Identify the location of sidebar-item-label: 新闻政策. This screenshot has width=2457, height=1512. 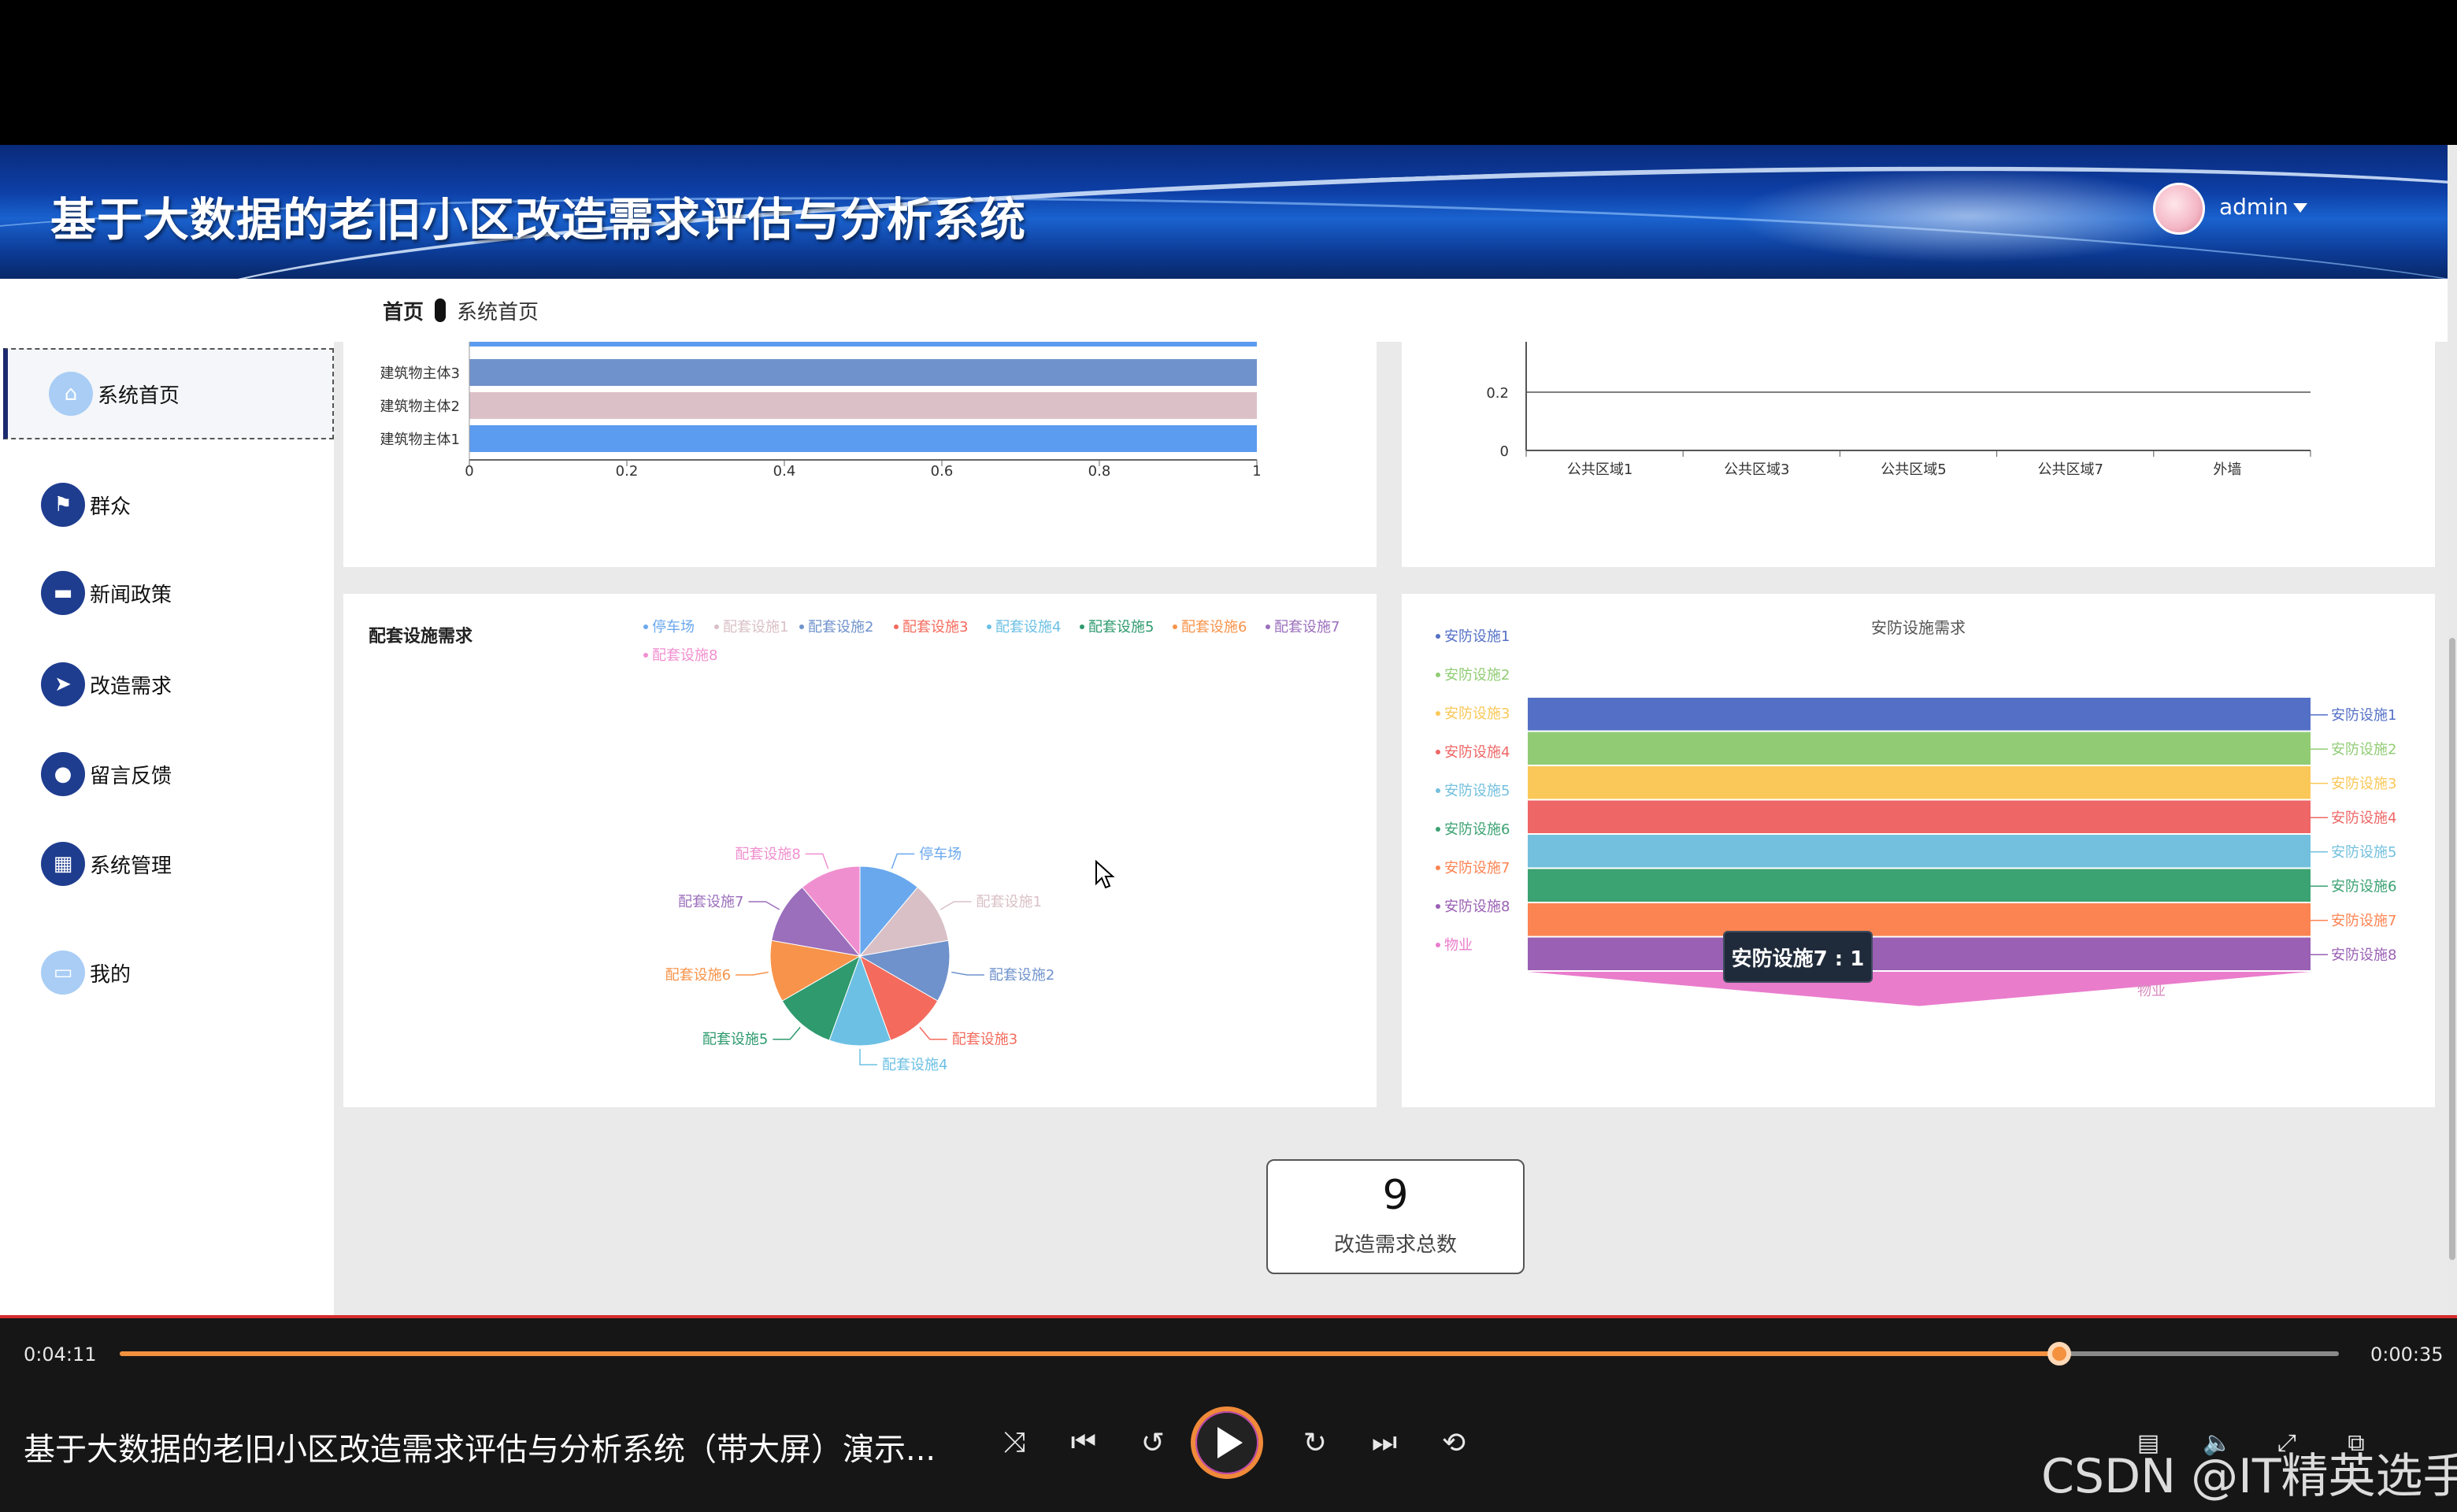
(131, 595).